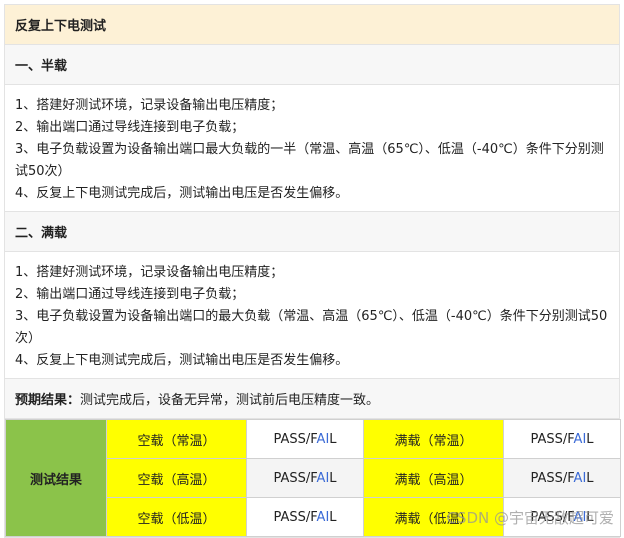 This screenshot has width=624, height=538. I want to click on full-load-heading: 二、满载, so click(312, 232).